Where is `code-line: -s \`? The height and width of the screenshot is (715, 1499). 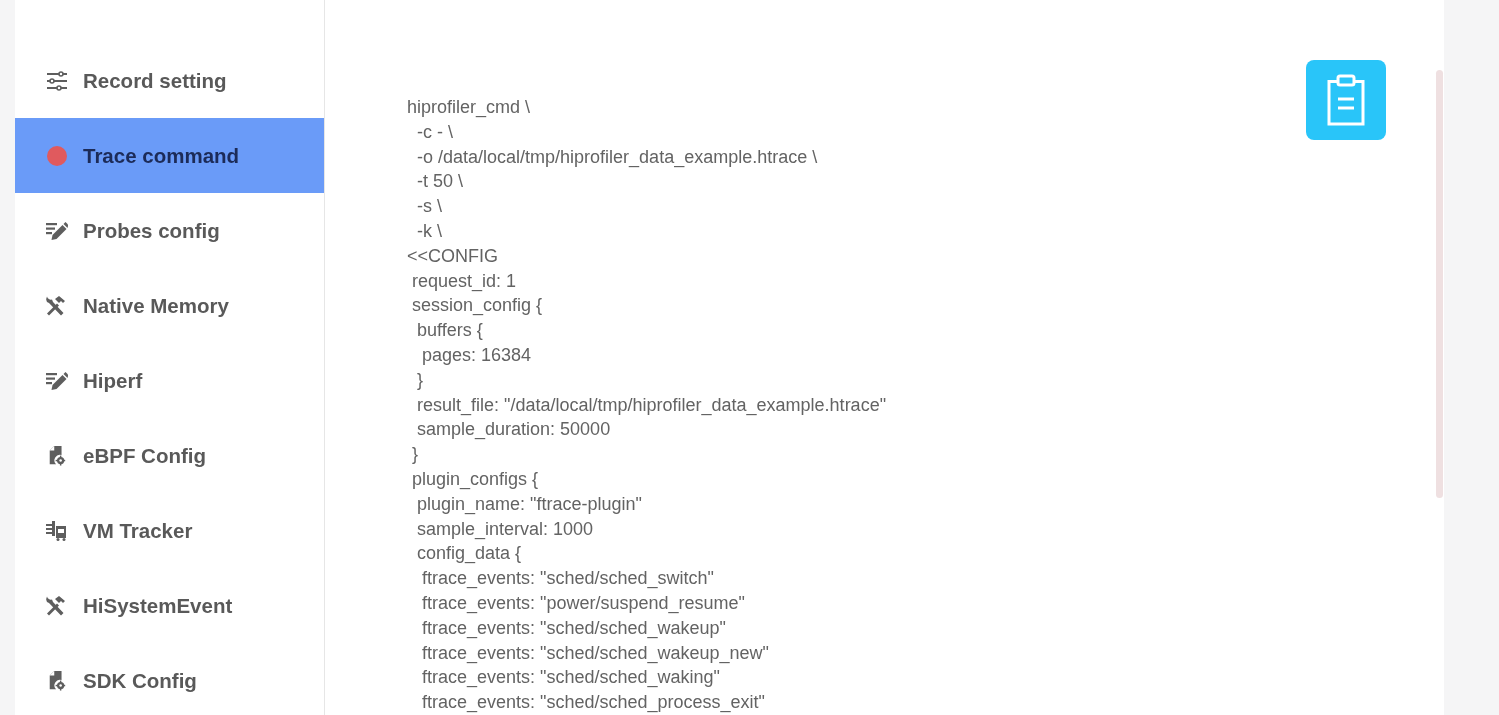 code-line: -s \ is located at coordinates (429, 206).